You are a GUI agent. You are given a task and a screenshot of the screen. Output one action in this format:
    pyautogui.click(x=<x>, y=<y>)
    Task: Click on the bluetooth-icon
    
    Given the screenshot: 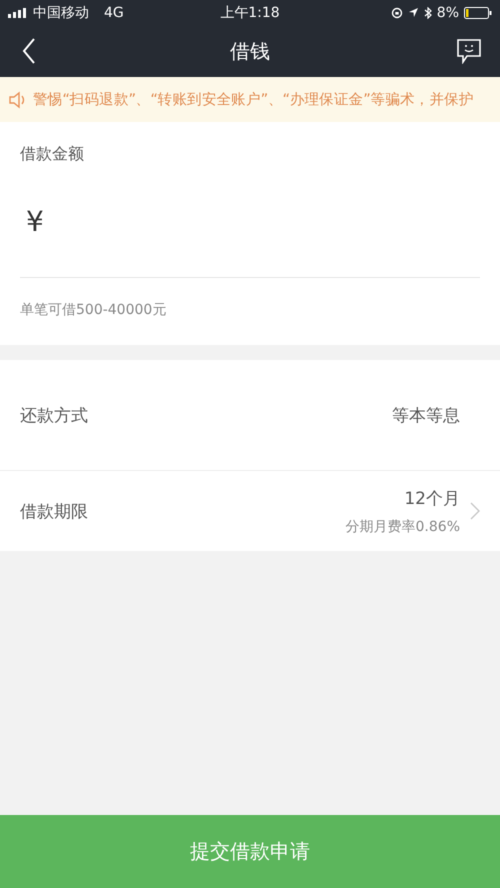 What is the action you would take?
    pyautogui.click(x=428, y=12)
    